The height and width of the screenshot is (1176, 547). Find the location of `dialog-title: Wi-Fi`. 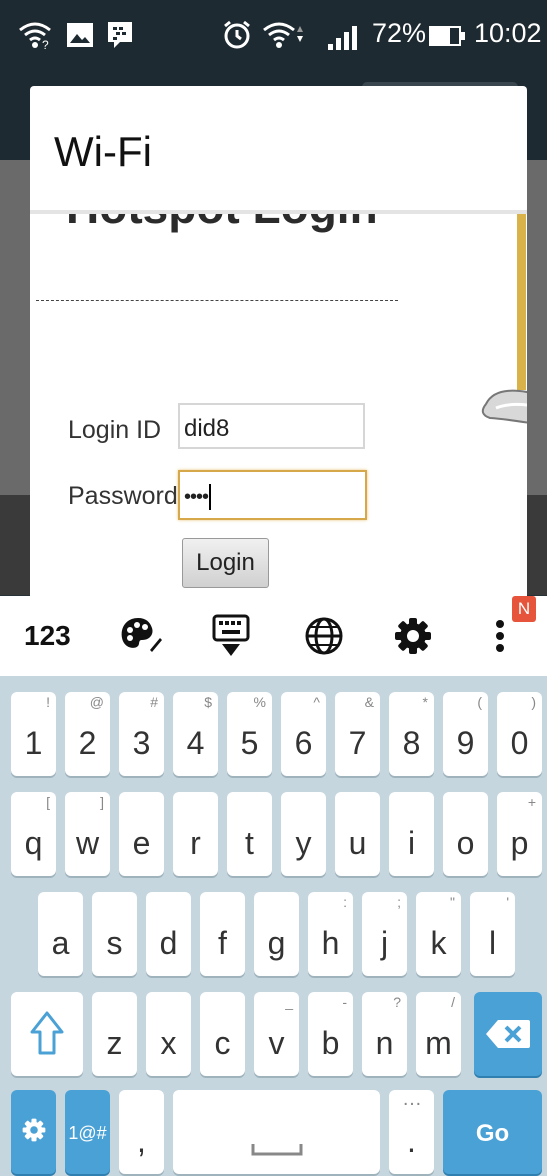

dialog-title: Wi-Fi is located at coordinates (103, 151).